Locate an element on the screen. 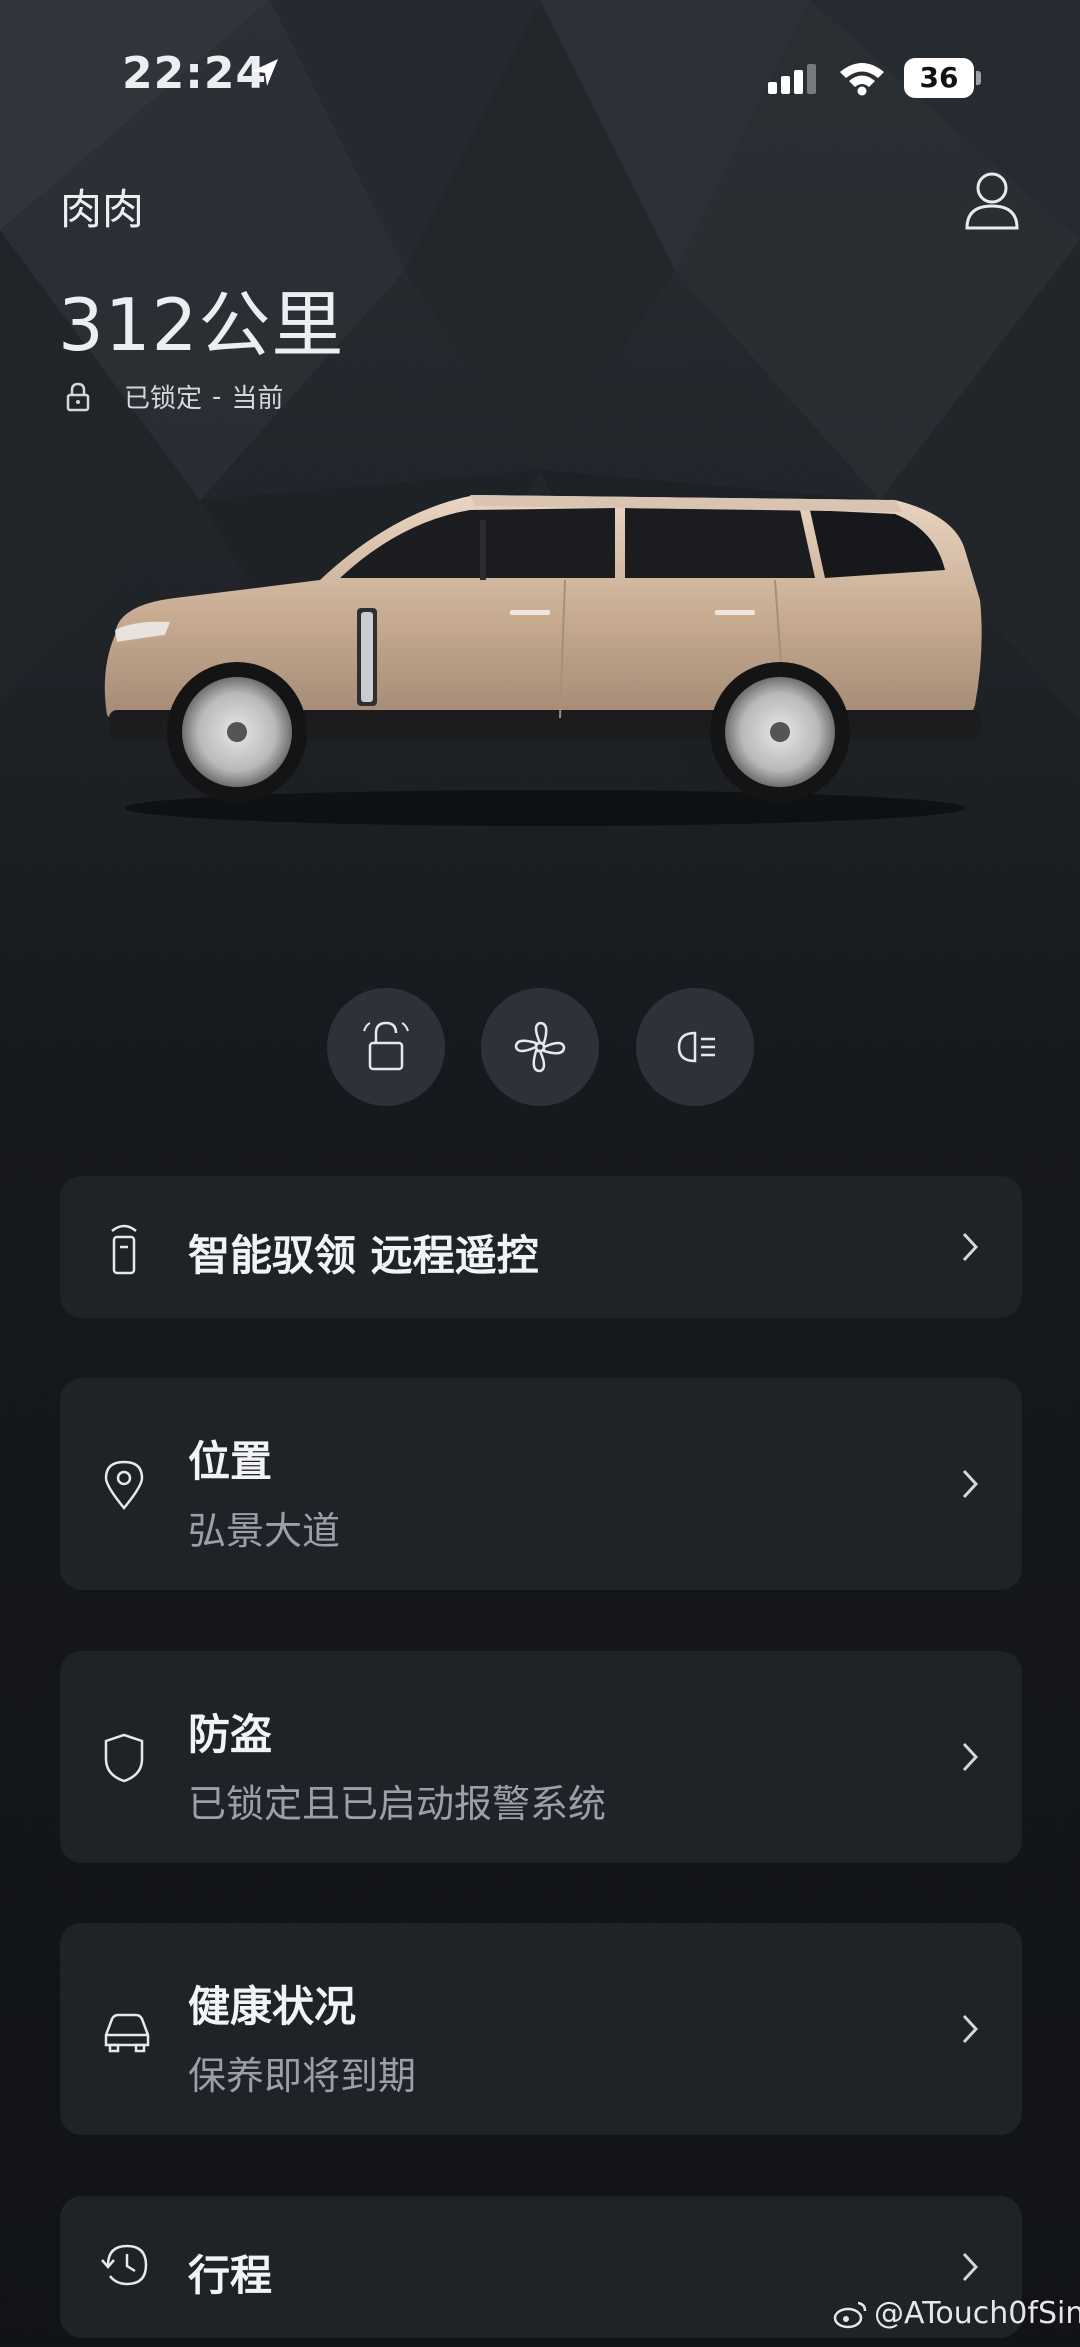 This screenshot has height=2347, width=1080. lock-icon is located at coordinates (78, 396).